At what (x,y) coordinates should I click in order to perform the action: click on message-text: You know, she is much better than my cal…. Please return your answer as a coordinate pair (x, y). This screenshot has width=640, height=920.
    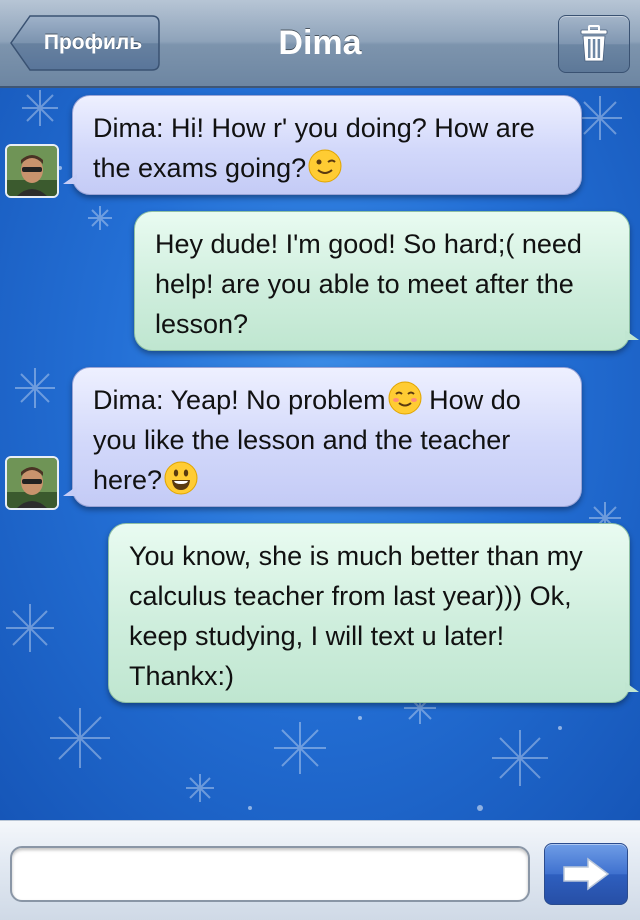
    Looking at the image, I should click on (356, 616).